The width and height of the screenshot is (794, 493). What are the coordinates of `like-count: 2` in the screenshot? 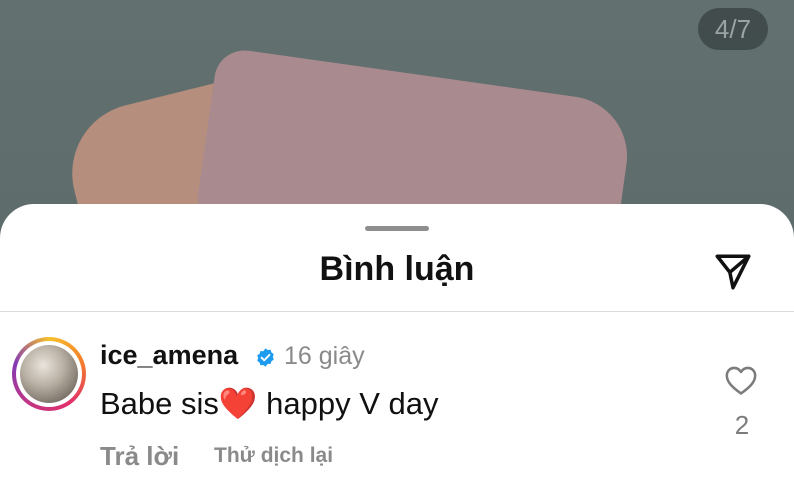 It's located at (742, 425).